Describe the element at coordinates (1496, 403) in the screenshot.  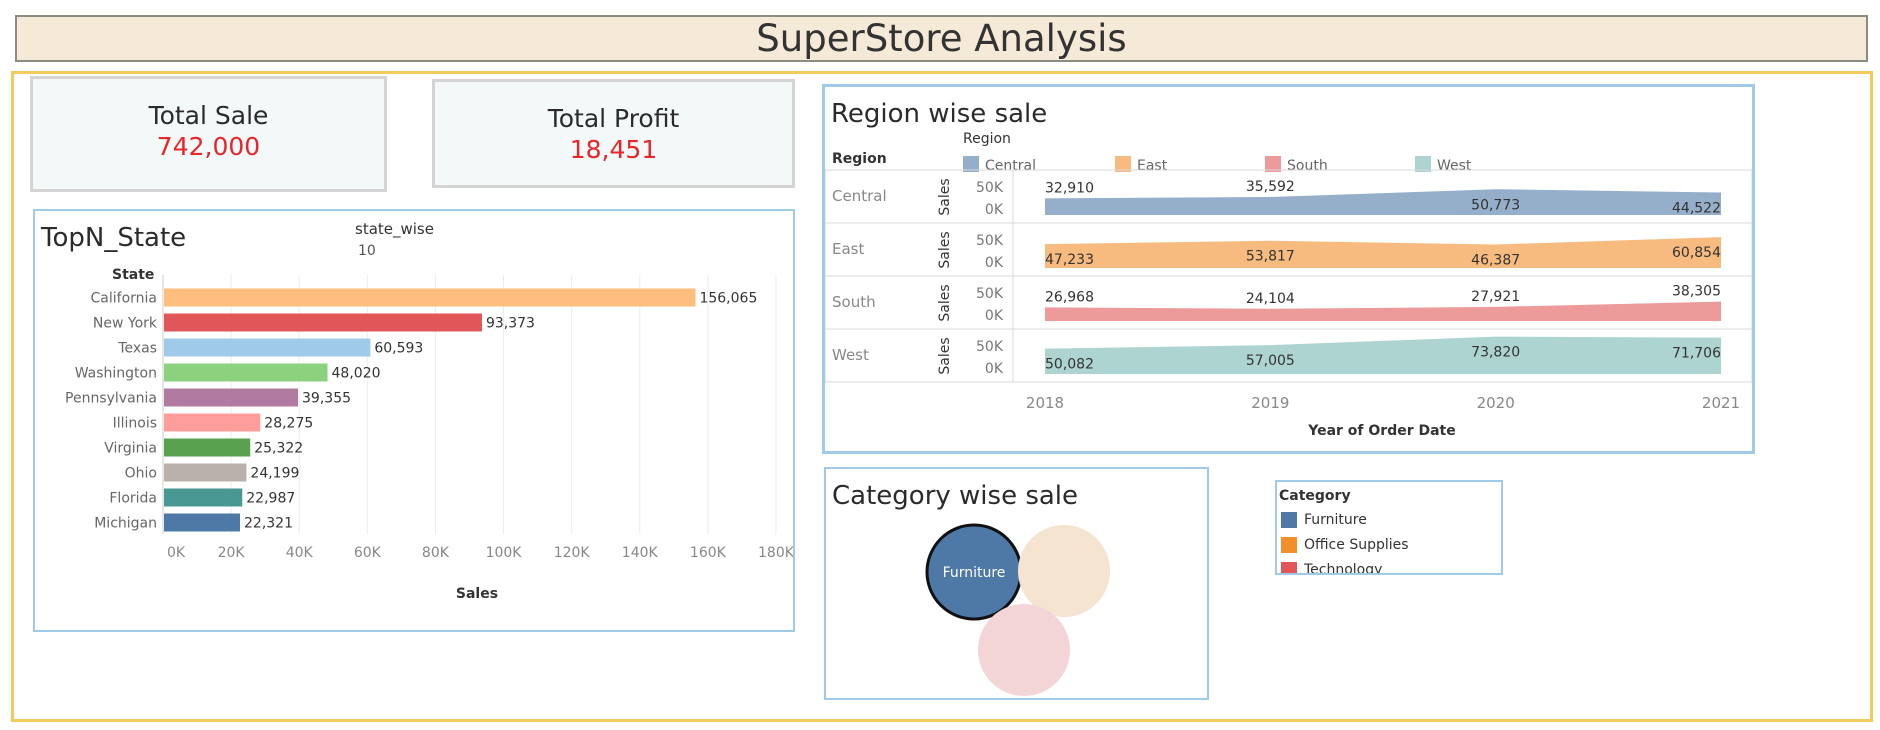
I see `x-tick-label: 2020` at that location.